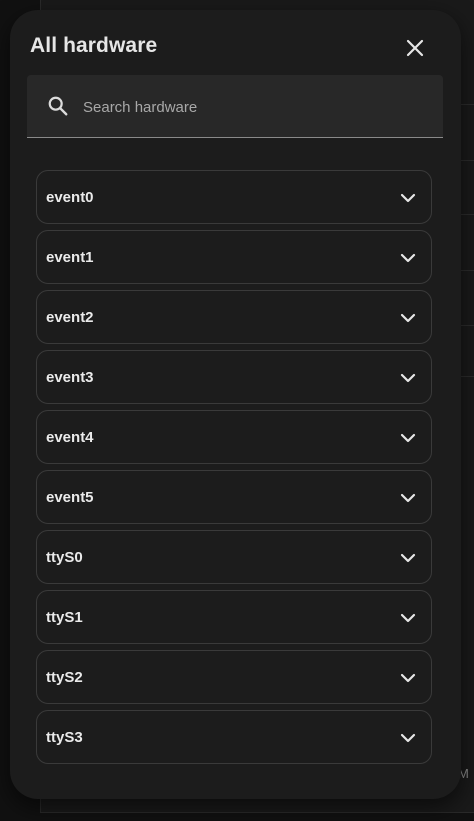  Describe the element at coordinates (70, 257) in the screenshot. I see `list-item-label: event1` at that location.